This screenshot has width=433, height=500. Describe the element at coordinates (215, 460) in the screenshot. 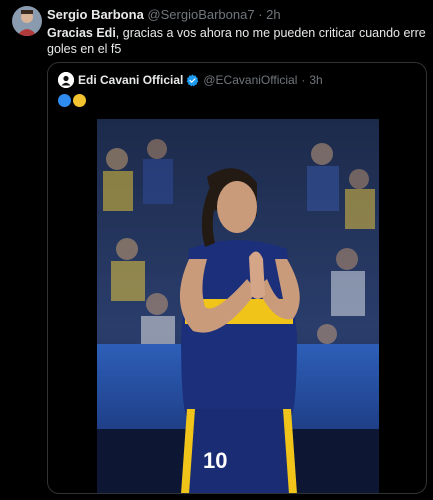

I see `shorts-number: 10` at that location.